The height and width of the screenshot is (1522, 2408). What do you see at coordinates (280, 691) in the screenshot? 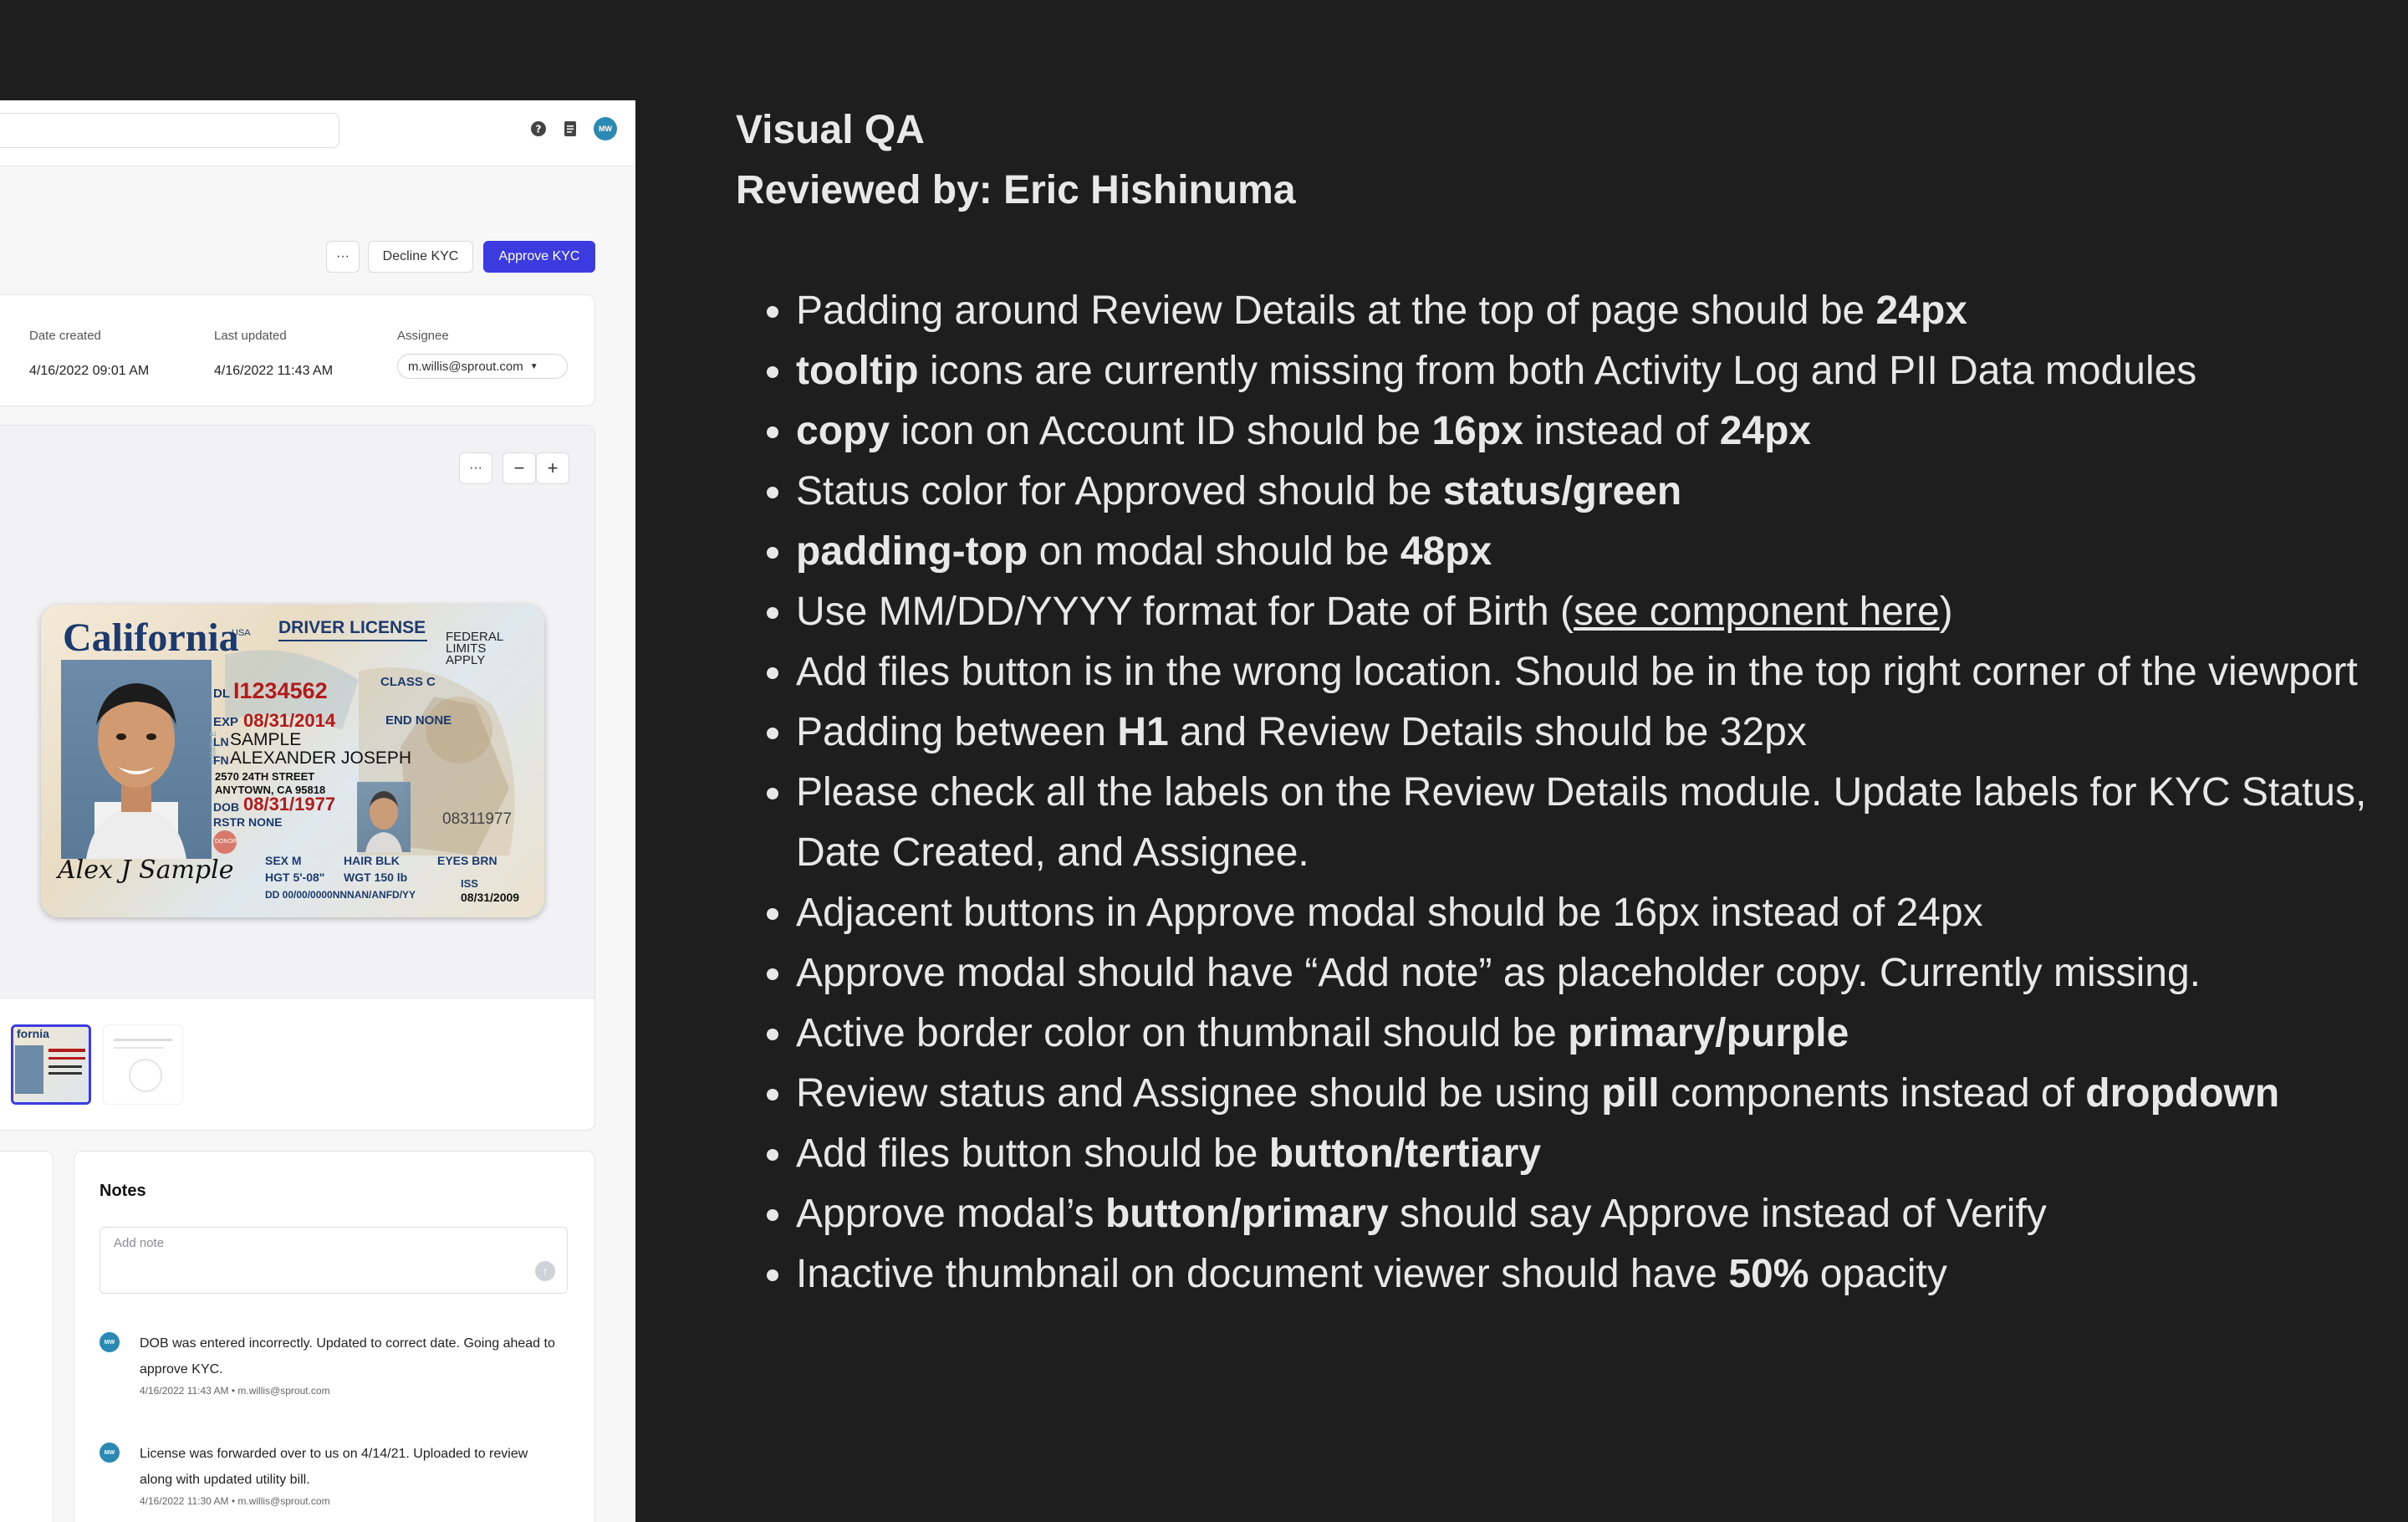
I see `dl-number: I1234562` at bounding box center [280, 691].